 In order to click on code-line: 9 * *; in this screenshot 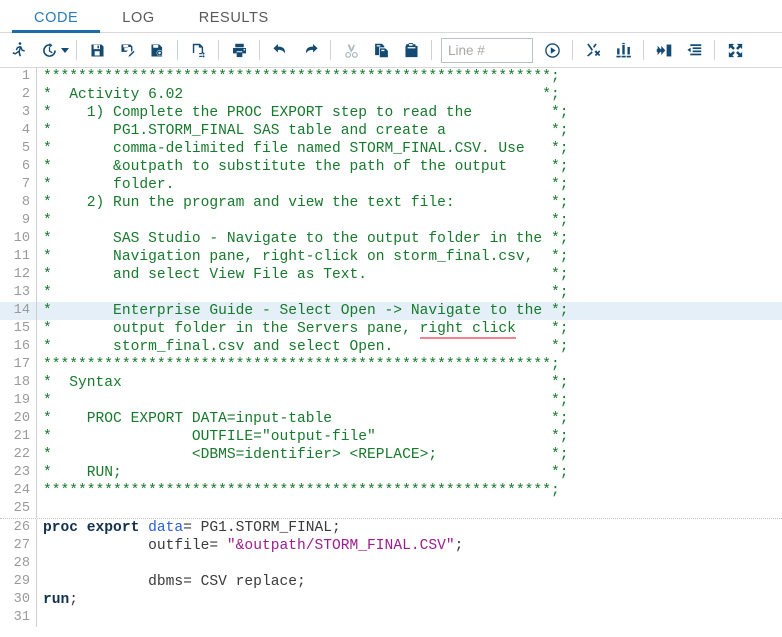, I will do `click(391, 221)`.